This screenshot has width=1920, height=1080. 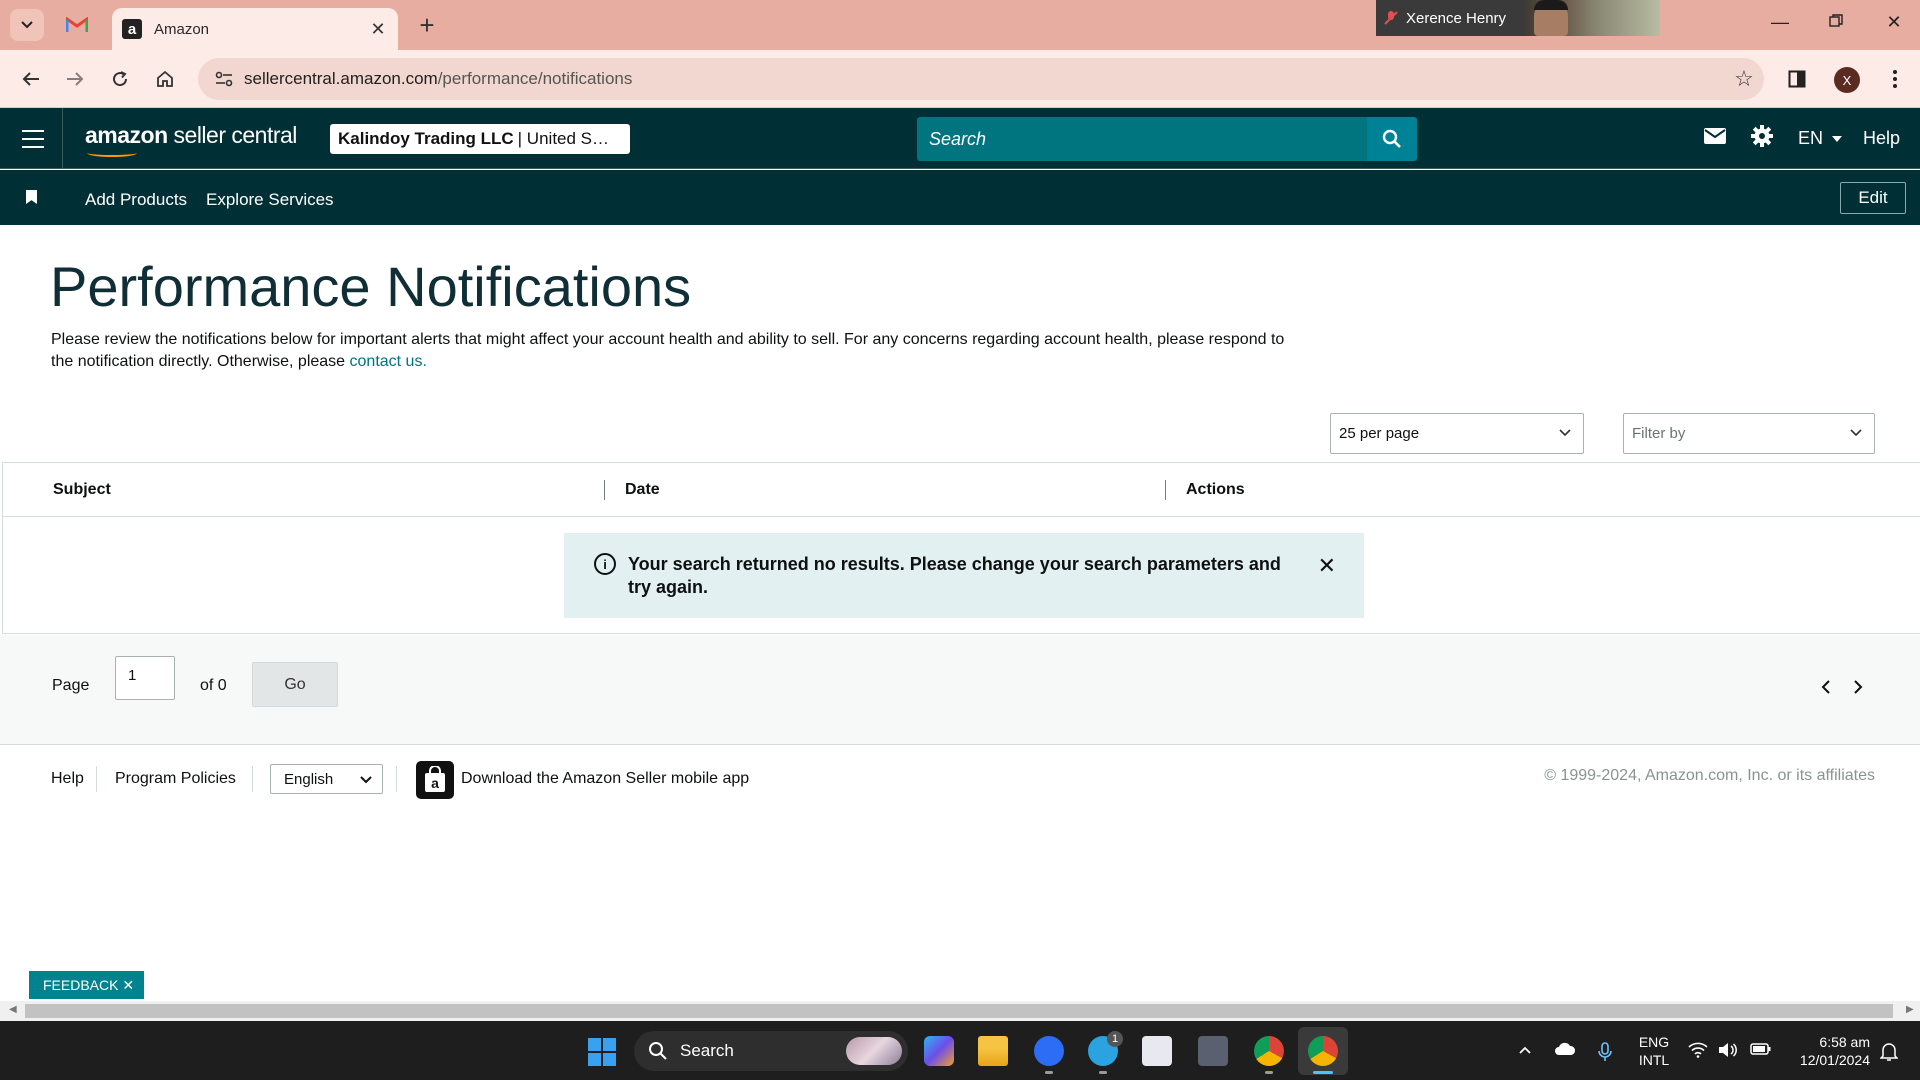 I want to click on zoom-running-indicator, so click(x=1049, y=1072).